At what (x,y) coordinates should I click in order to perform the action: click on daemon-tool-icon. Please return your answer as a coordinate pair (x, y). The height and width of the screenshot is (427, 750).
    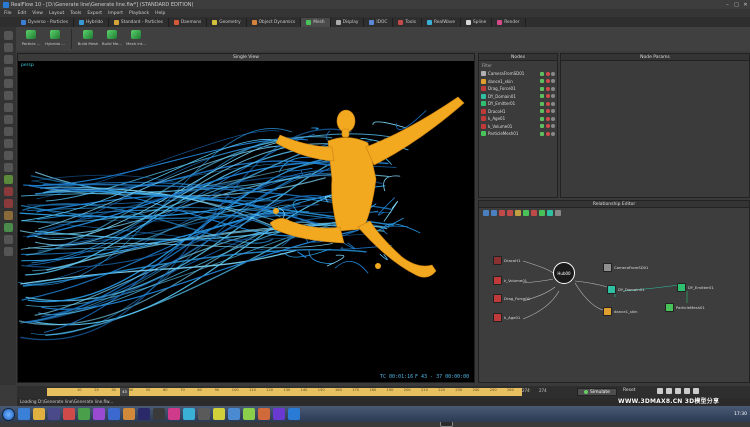
    Looking at the image, I should click on (8, 191).